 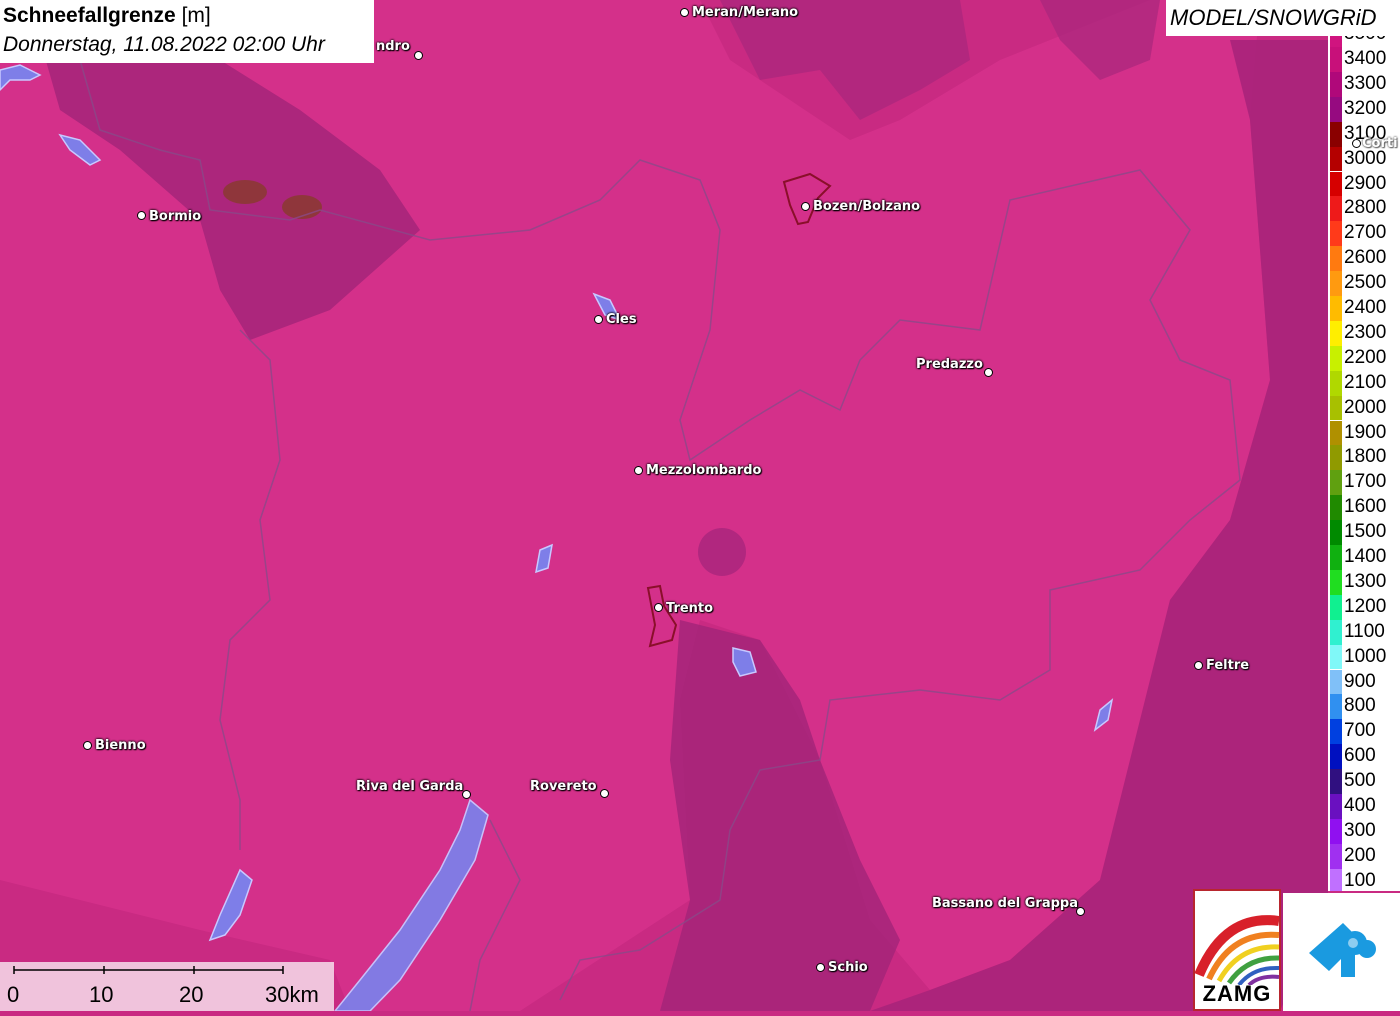 What do you see at coordinates (1360, 706) in the screenshot?
I see `legend-label: 800` at bounding box center [1360, 706].